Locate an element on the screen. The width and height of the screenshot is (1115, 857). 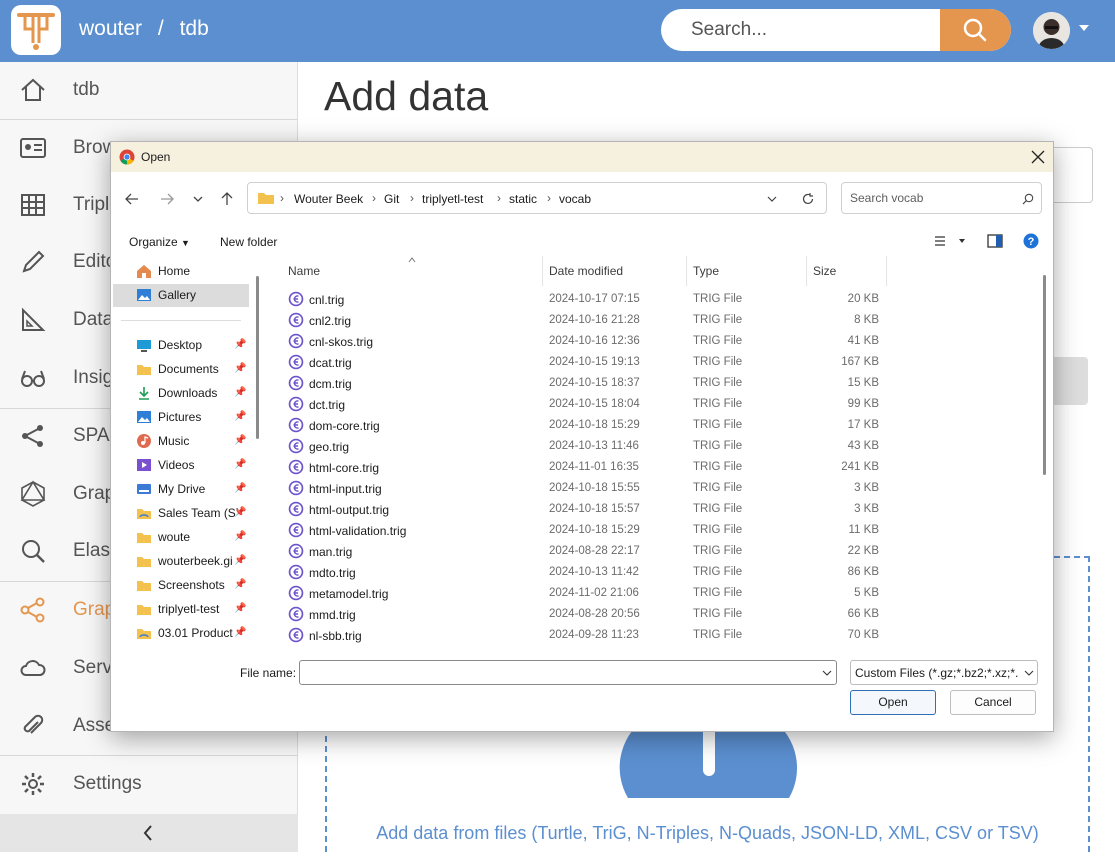
file-date: 2024-11-02 21:06 is located at coordinates (594, 593).